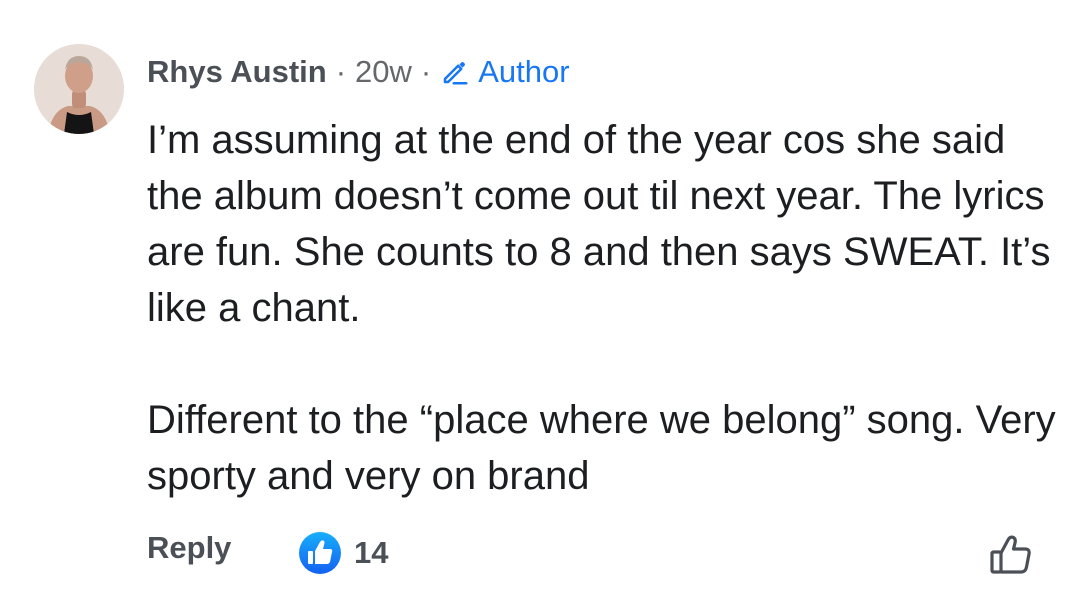  What do you see at coordinates (320, 553) in the screenshot?
I see `like-badge-icon` at bounding box center [320, 553].